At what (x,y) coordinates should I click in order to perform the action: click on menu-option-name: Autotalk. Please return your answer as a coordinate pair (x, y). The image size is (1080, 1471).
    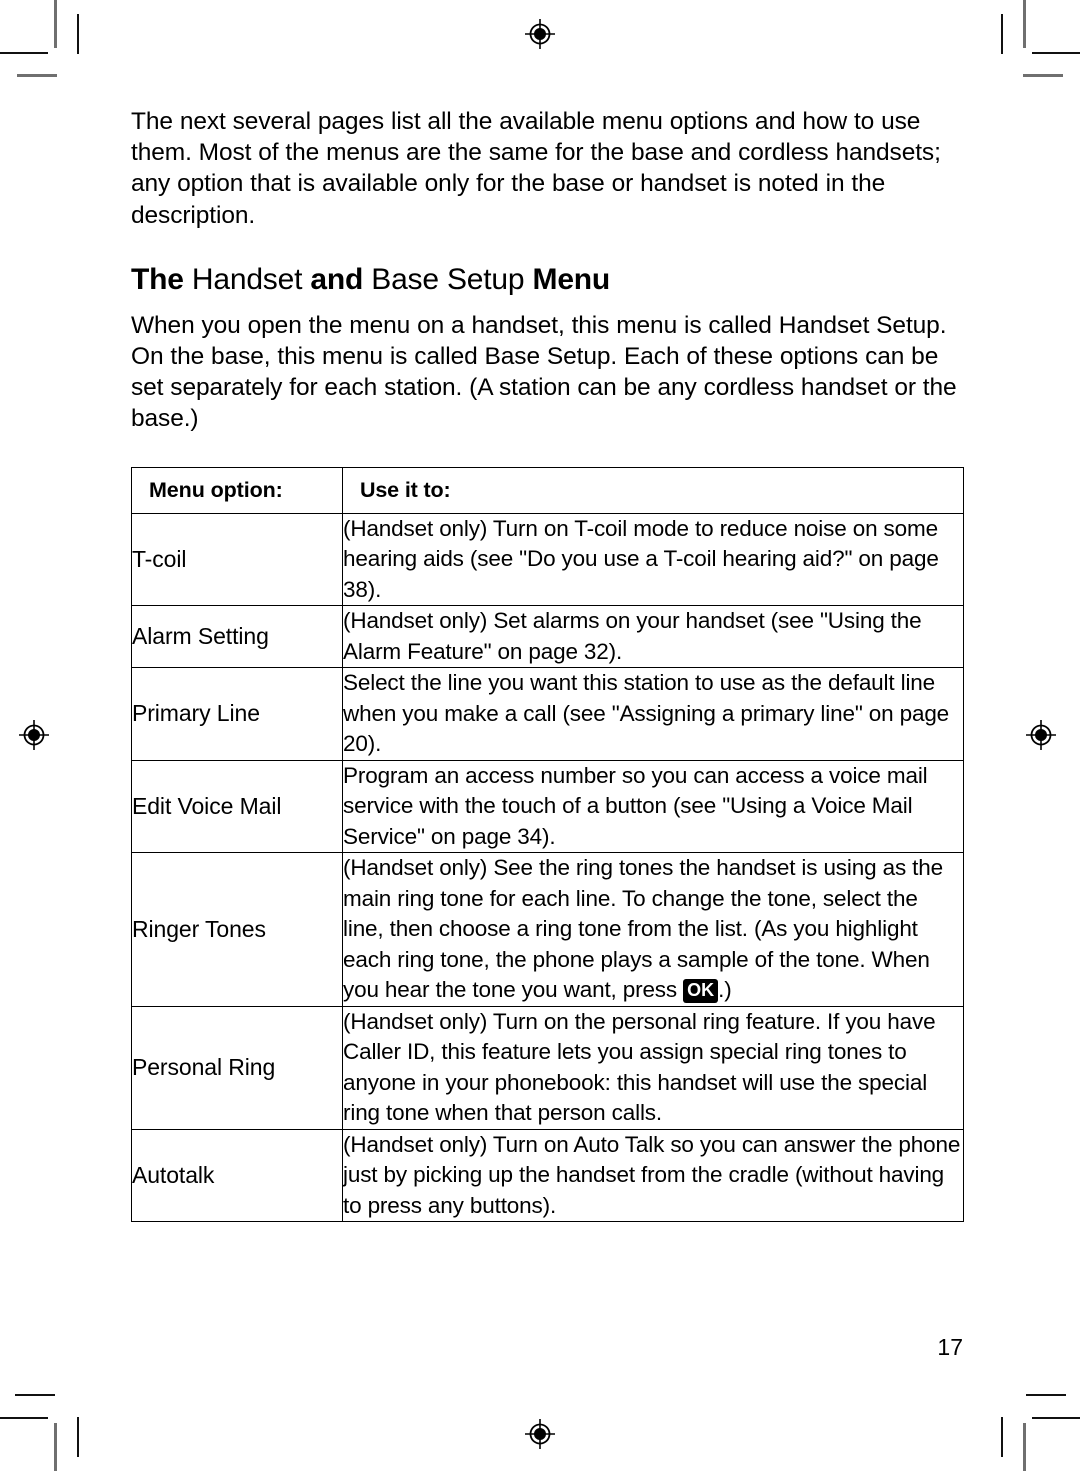
    Looking at the image, I should click on (237, 1175).